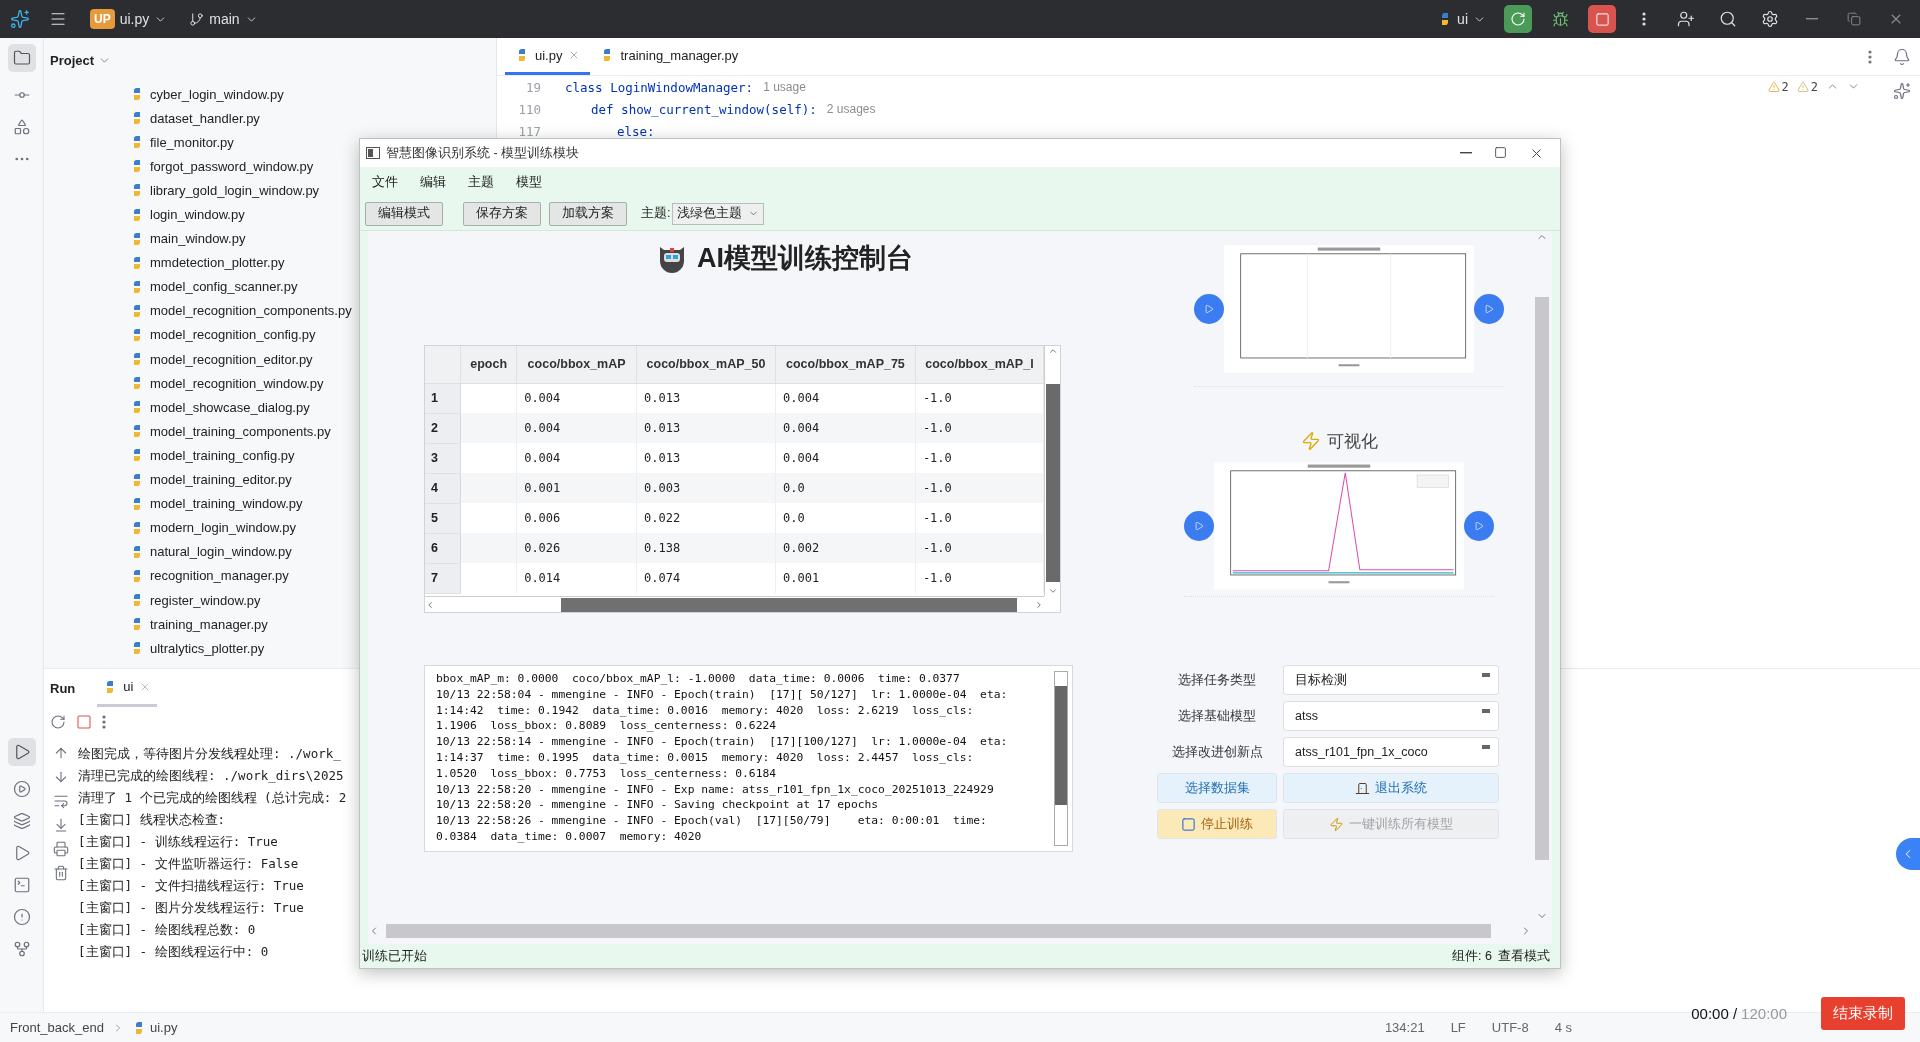 The image size is (1920, 1042). Describe the element at coordinates (233, 335) in the screenshot. I see `file-item: model_recognition_config.py` at that location.